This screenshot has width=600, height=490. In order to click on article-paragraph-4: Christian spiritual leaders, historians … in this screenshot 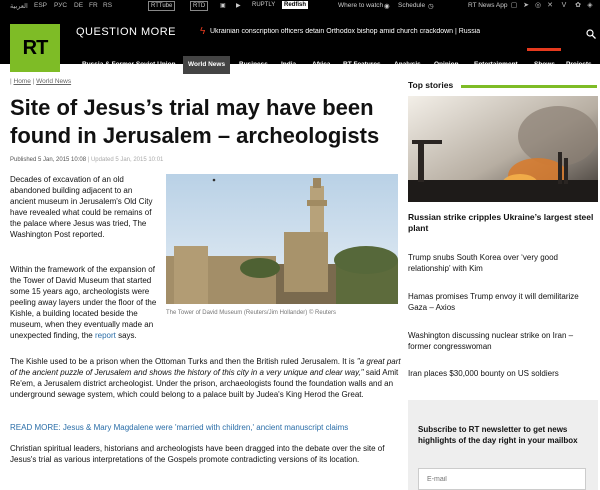, I will do `click(197, 454)`.